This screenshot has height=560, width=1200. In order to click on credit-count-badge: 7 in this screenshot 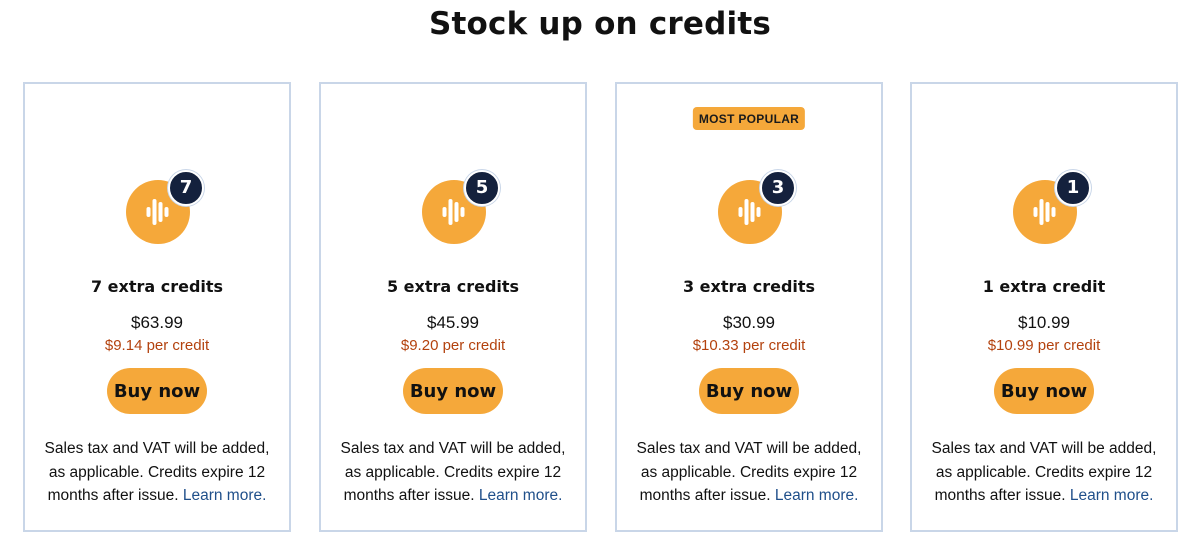, I will do `click(186, 188)`.